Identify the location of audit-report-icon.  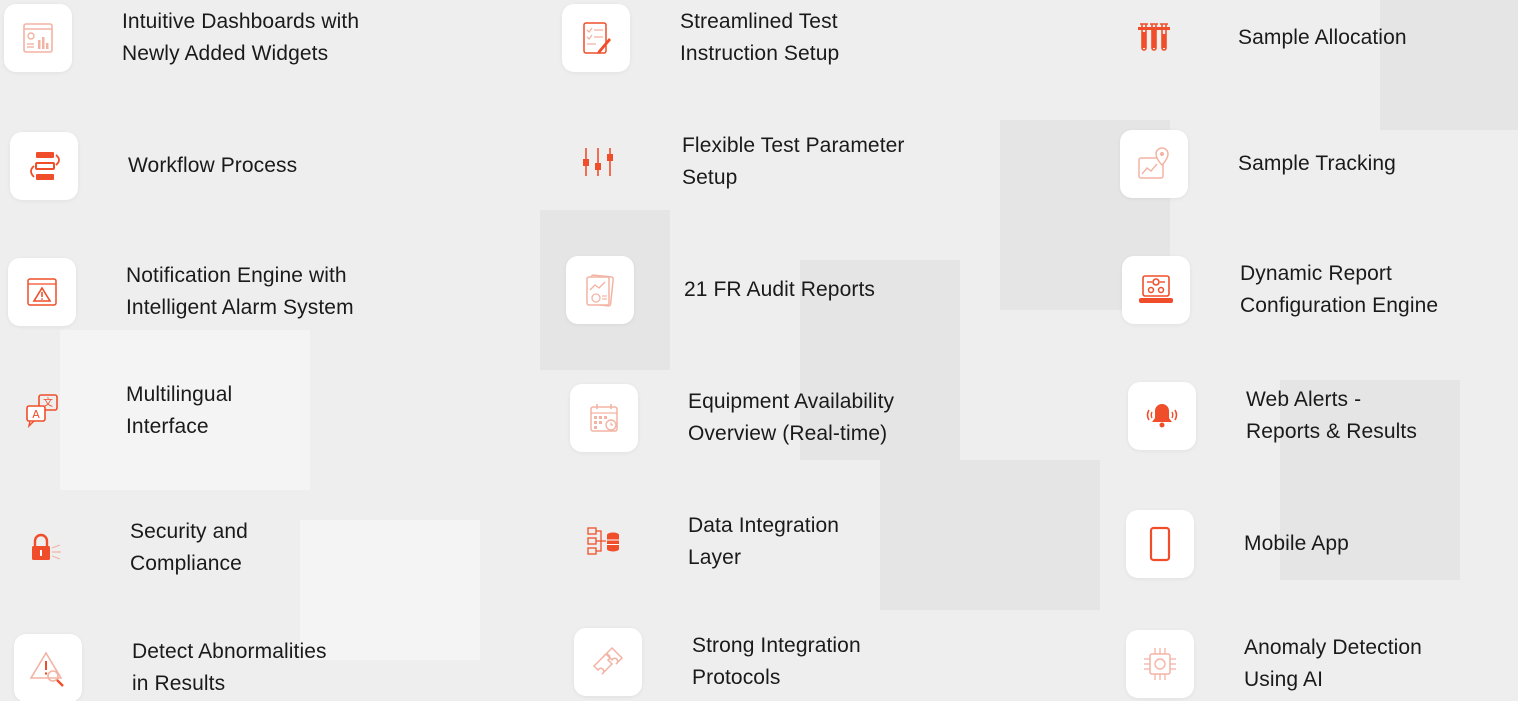
(600, 290).